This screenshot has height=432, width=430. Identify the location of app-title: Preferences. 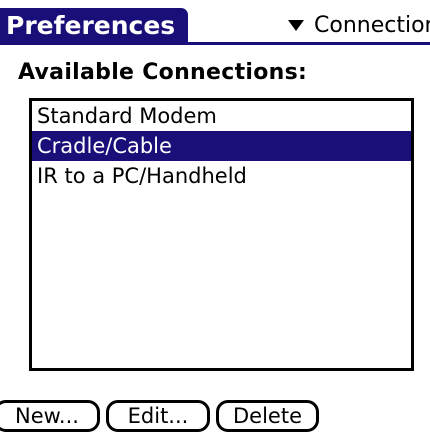
(94, 26).